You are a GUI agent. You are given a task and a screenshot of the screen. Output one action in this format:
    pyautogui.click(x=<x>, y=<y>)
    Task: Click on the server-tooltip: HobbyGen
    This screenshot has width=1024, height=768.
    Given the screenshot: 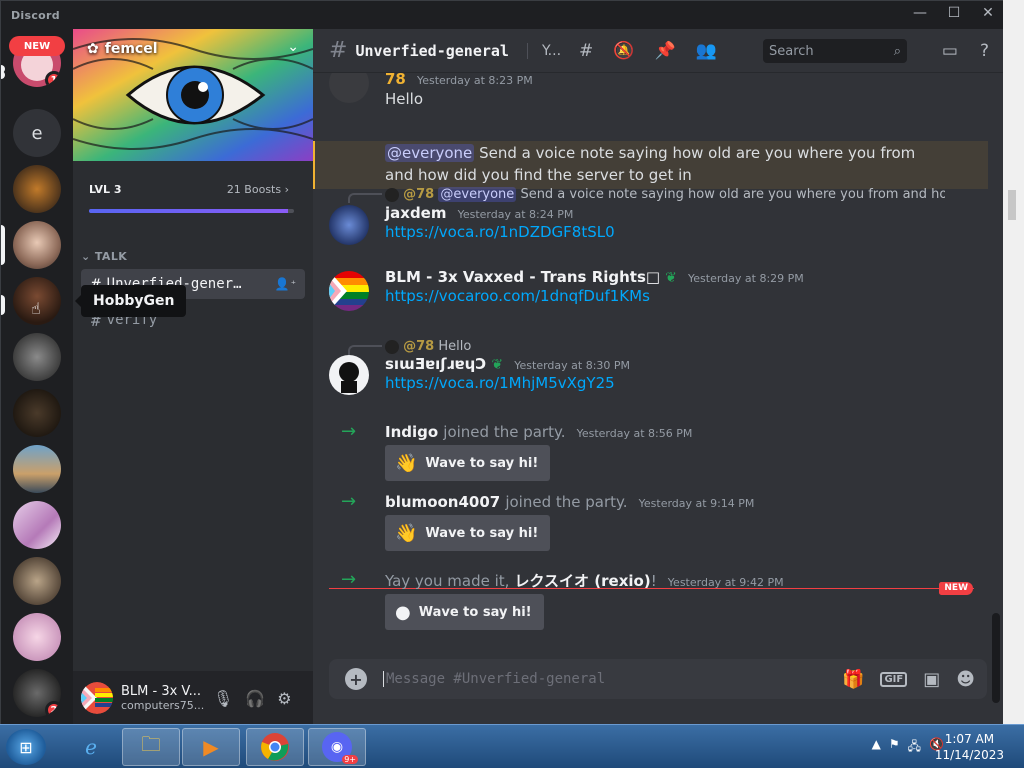 What is the action you would take?
    pyautogui.click(x=130, y=301)
    